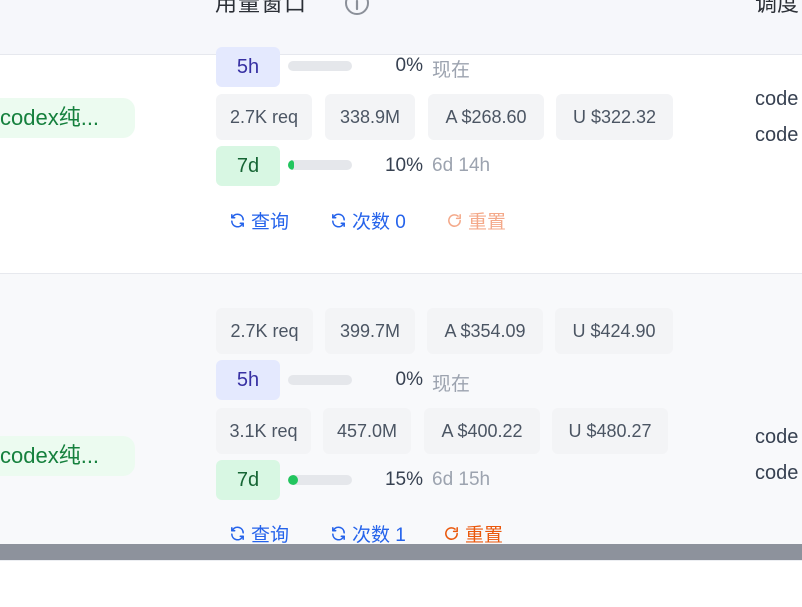 This screenshot has width=802, height=607. Describe the element at coordinates (379, 534) in the screenshot. I see `count-button-label: 次数 1` at that location.